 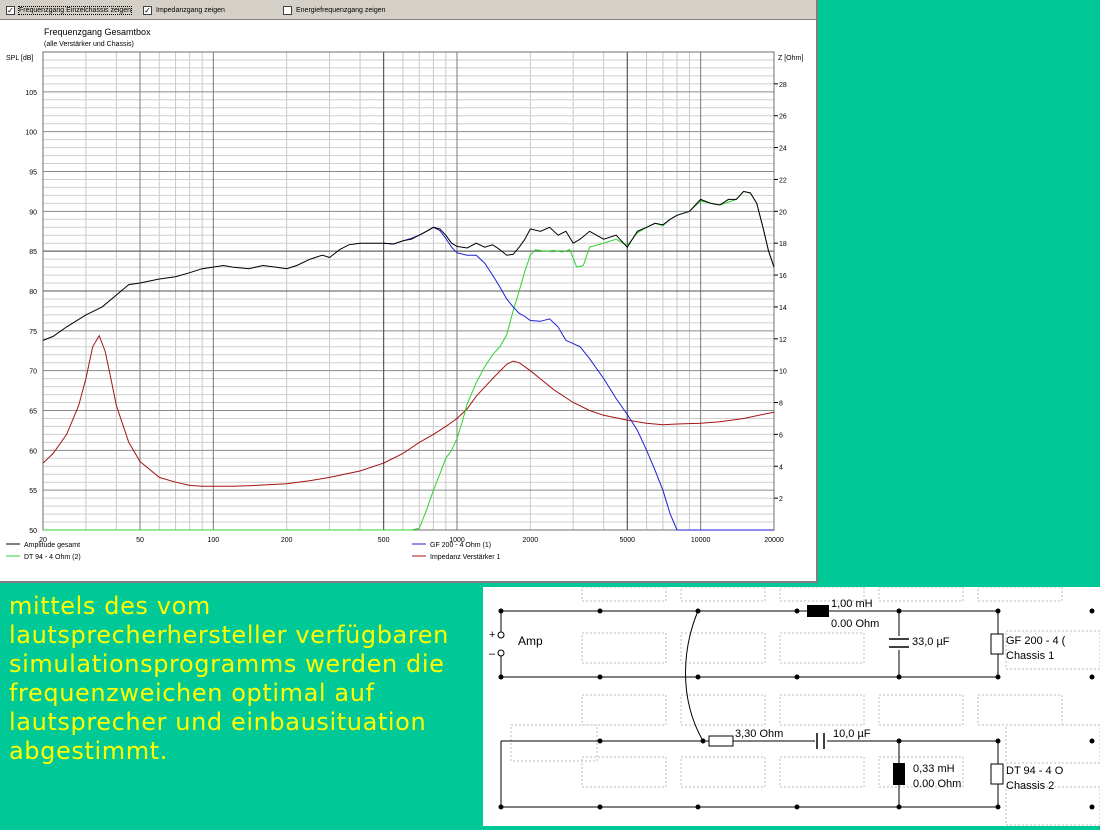 What do you see at coordinates (465, 557) in the screenshot?
I see `legend-label-3: Impedanz Verstärker 1` at bounding box center [465, 557].